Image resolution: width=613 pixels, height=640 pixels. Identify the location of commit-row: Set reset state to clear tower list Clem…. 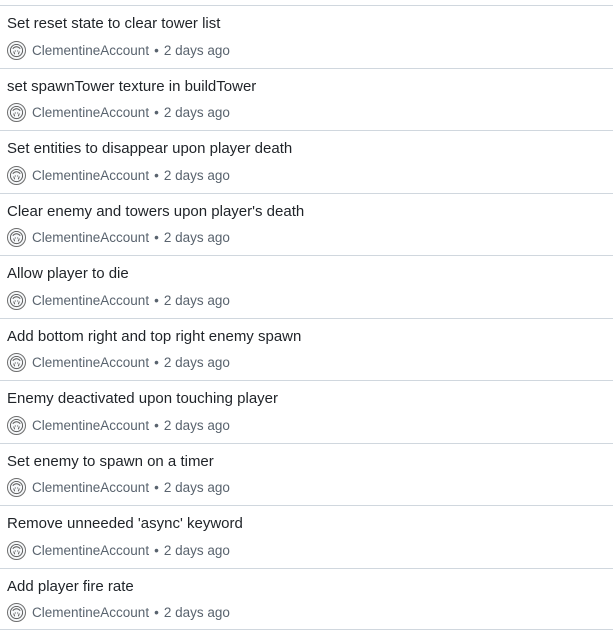
(306, 36).